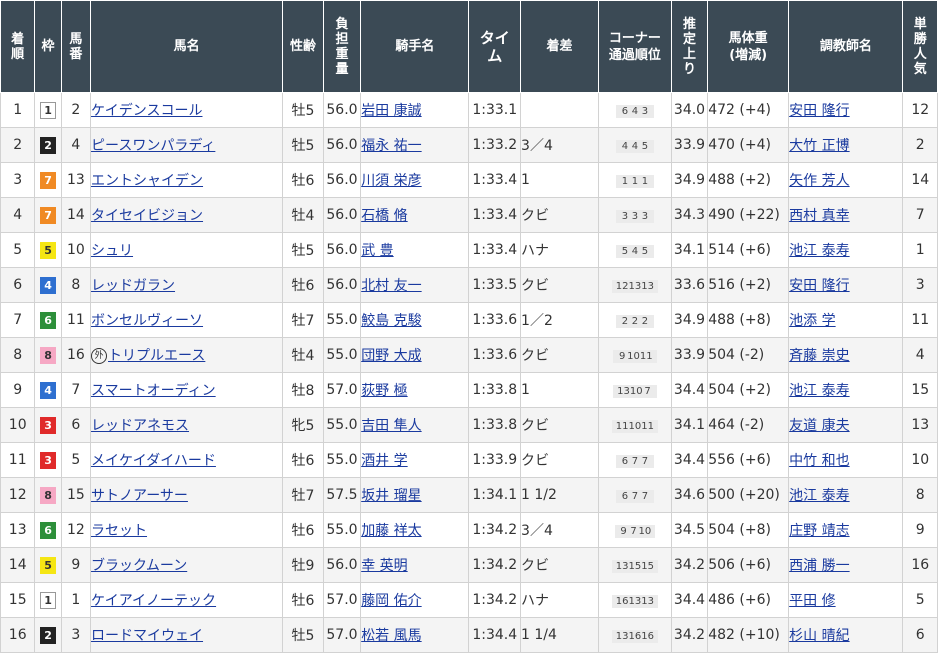 This screenshot has width=940, height=662. What do you see at coordinates (18, 250) in the screenshot?
I see `rank-cell: 5` at bounding box center [18, 250].